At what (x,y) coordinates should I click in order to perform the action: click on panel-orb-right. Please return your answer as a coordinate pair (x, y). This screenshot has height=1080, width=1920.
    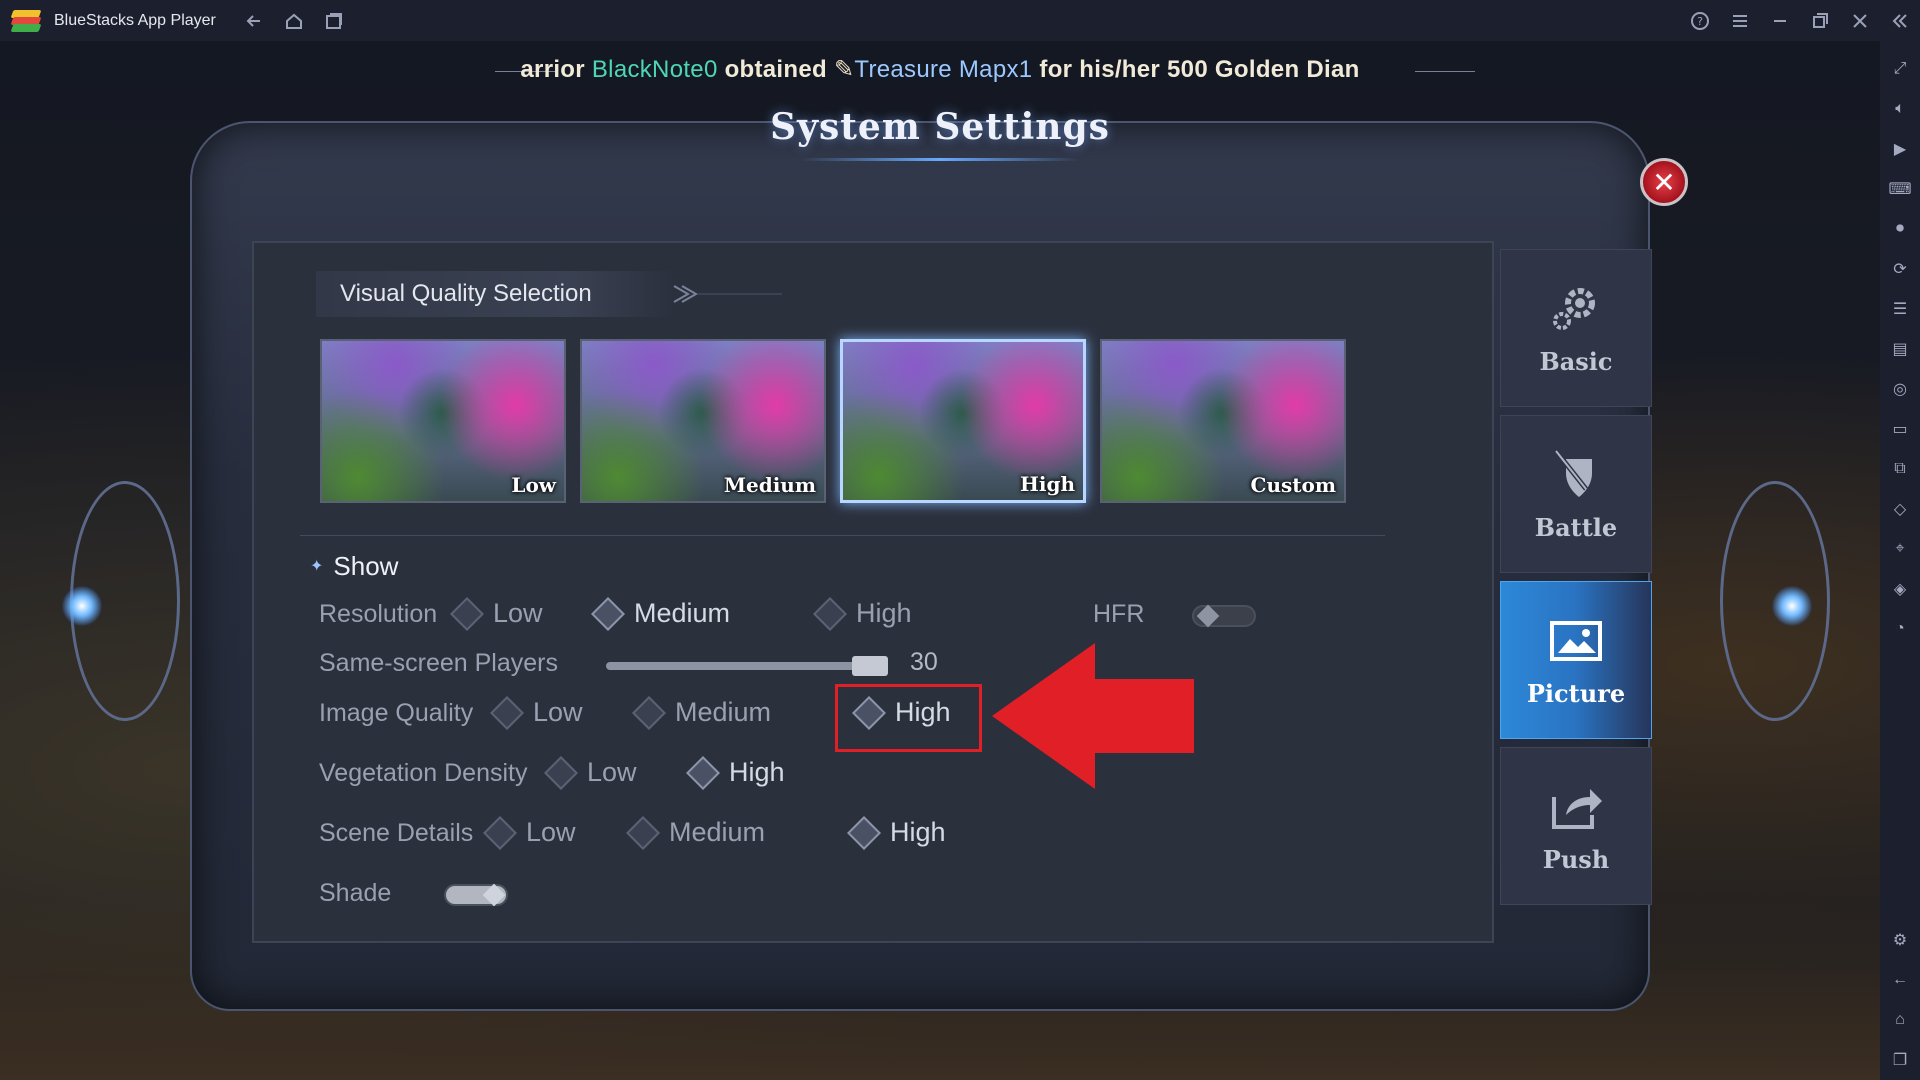
    Looking at the image, I should click on (1792, 606).